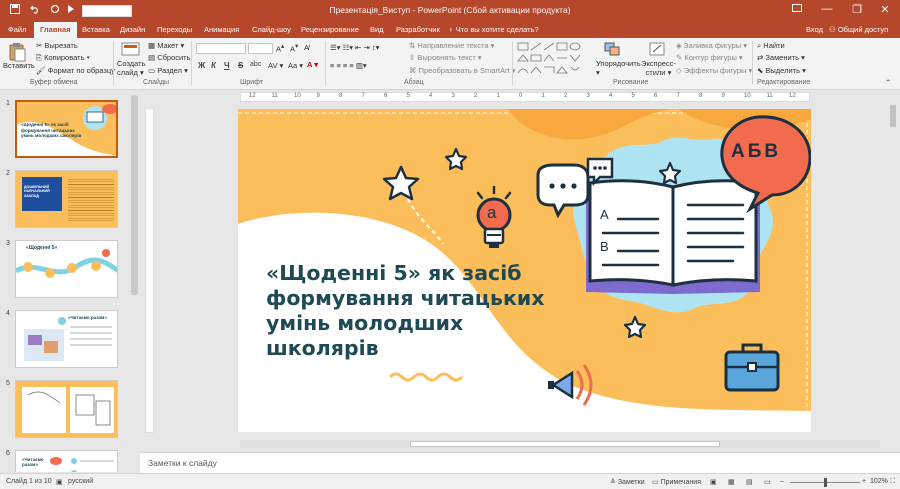 The height and width of the screenshot is (489, 900). Describe the element at coordinates (240, 65) in the screenshot. I see `strikethrough-button: S` at that location.